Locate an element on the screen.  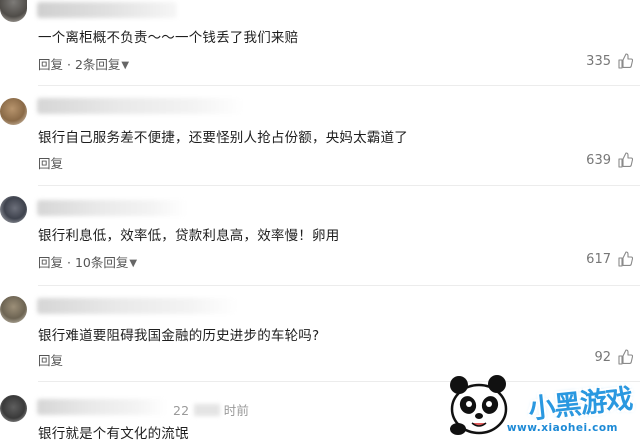
replies-count-link: 2条回复 is located at coordinates (97, 64).